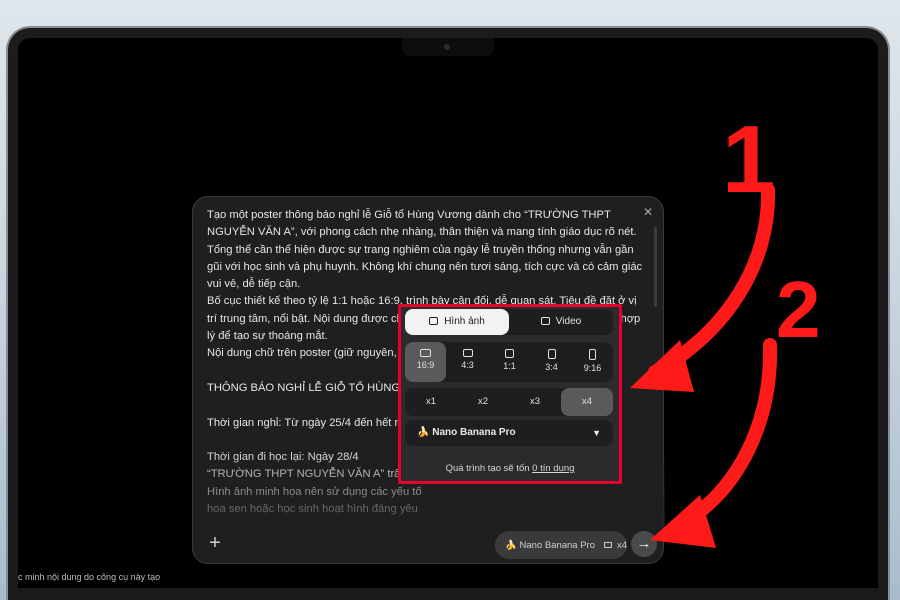 This screenshot has width=900, height=600. What do you see at coordinates (592, 362) in the screenshot?
I see `aspect-9-16-button: 9:16` at bounding box center [592, 362].